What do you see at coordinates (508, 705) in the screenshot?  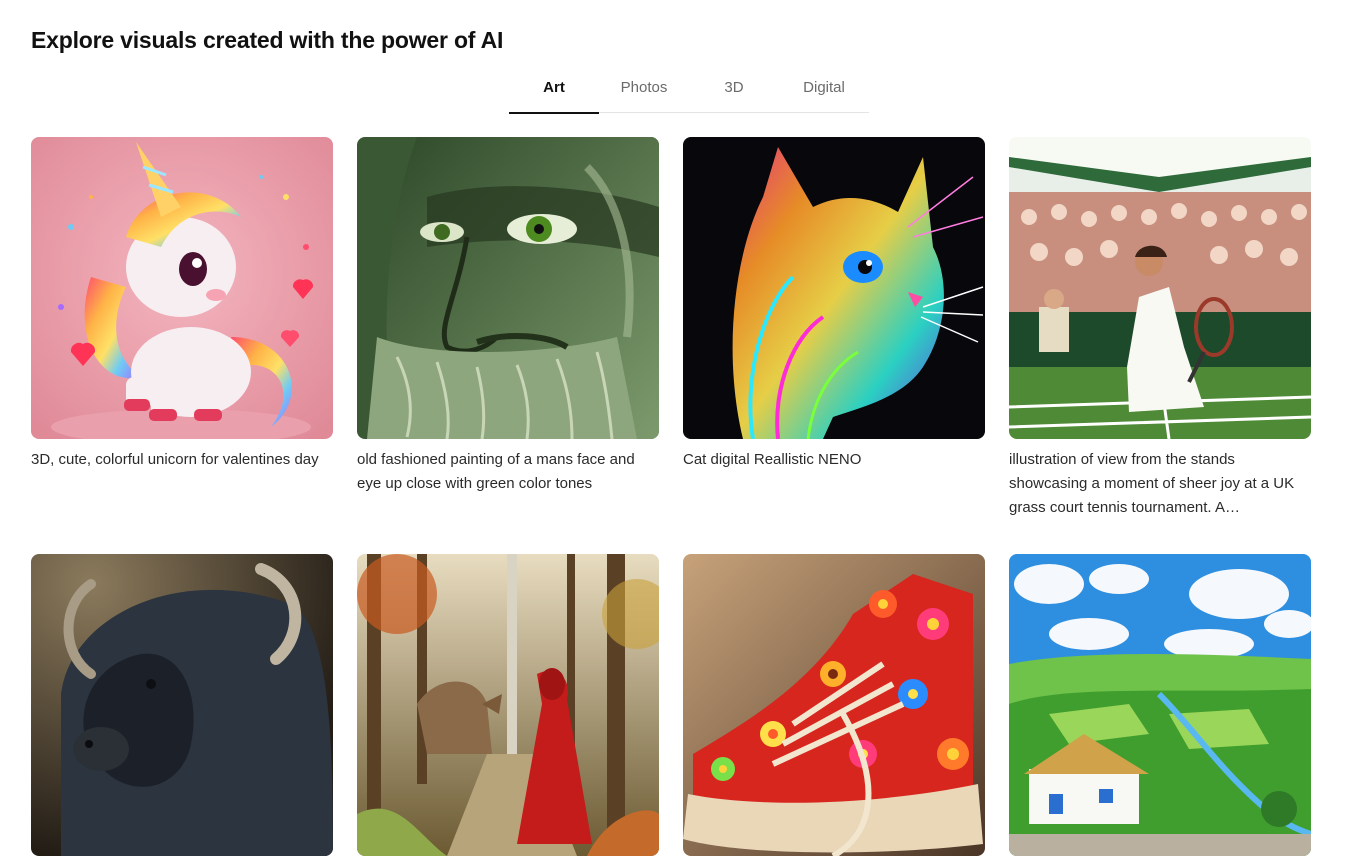 I see `forest-wolf-image` at bounding box center [508, 705].